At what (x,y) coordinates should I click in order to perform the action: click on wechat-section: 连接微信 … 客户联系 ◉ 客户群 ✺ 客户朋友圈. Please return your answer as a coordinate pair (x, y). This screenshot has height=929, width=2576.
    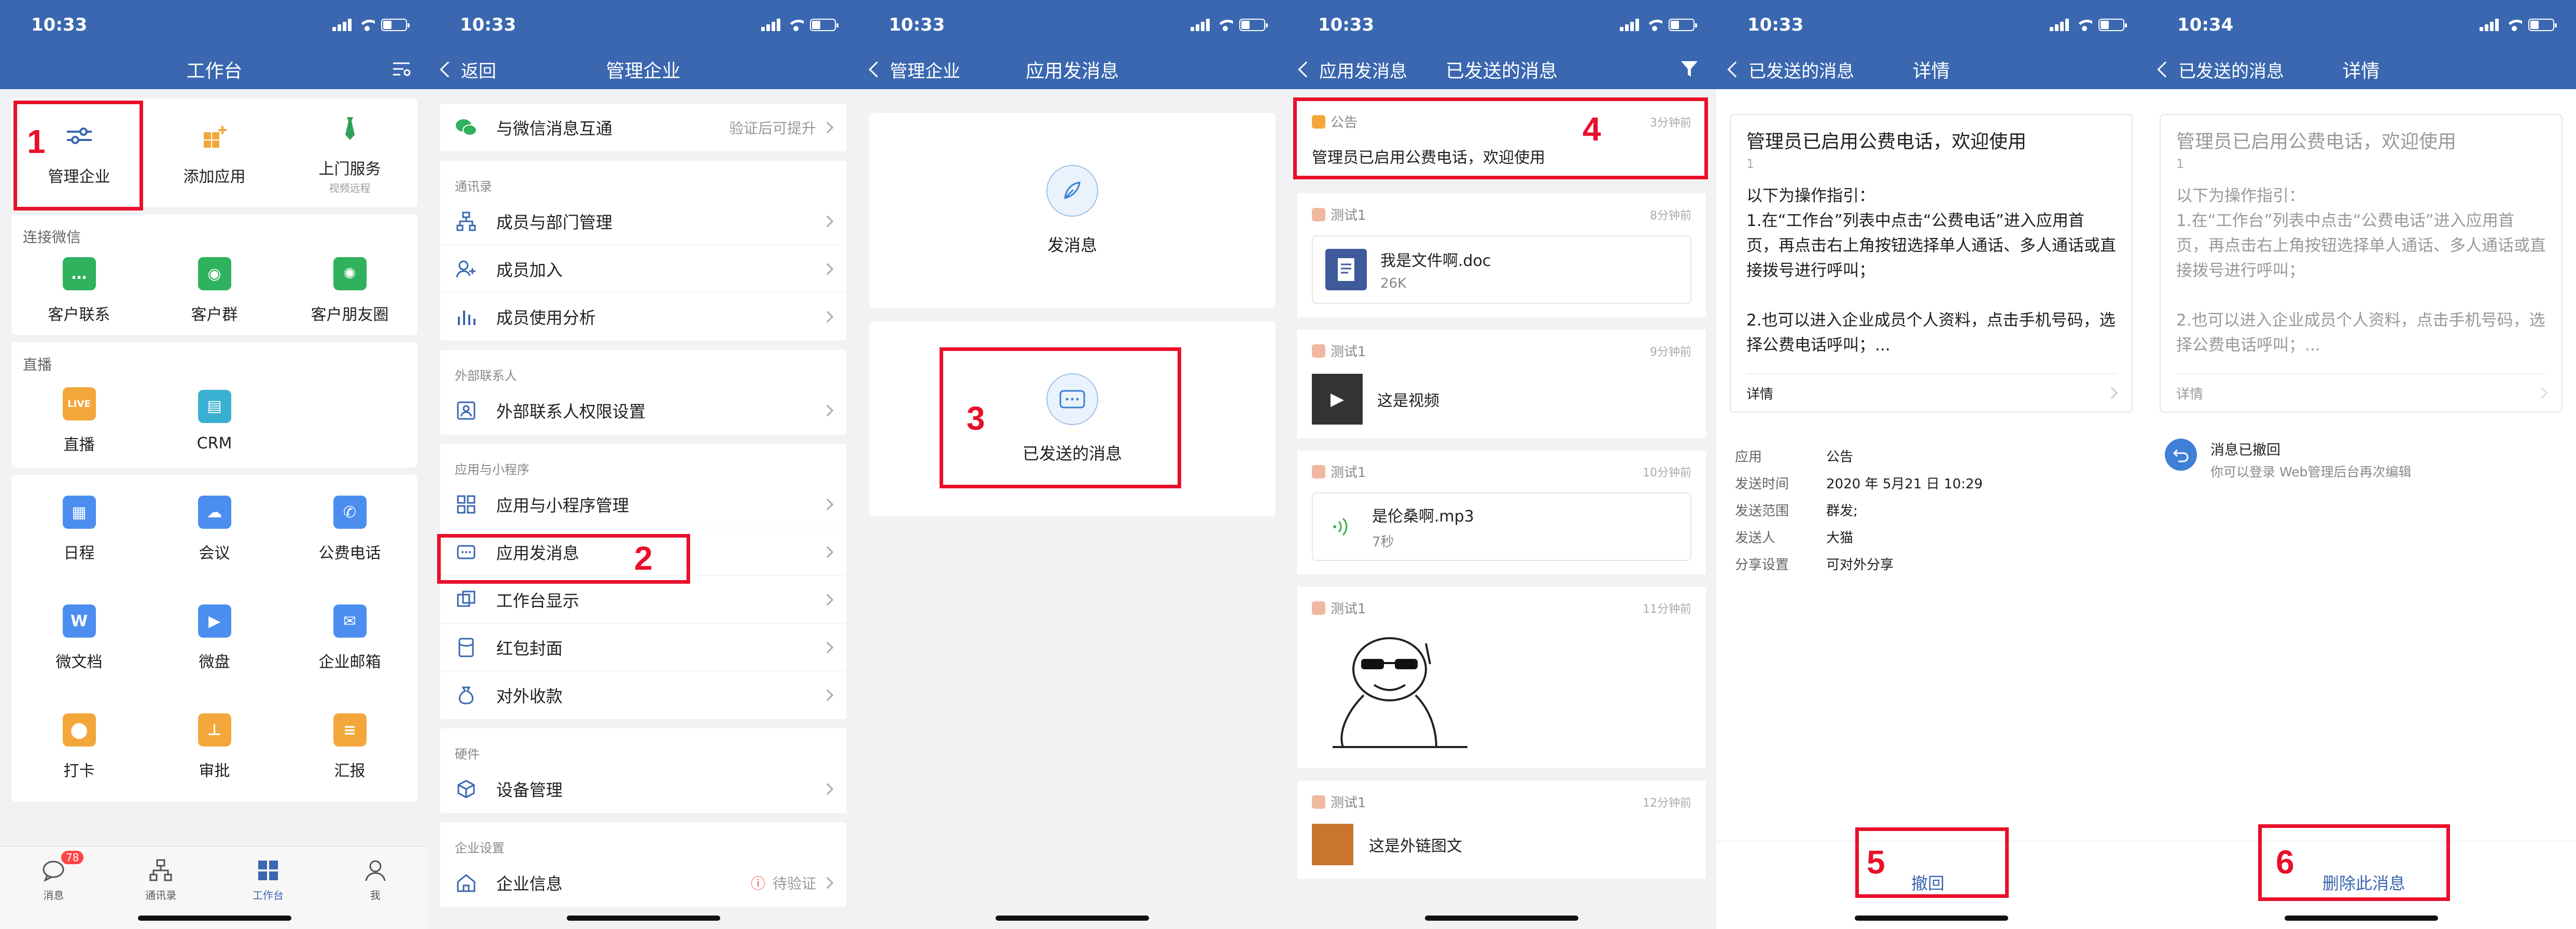
    Looking at the image, I should click on (214, 275).